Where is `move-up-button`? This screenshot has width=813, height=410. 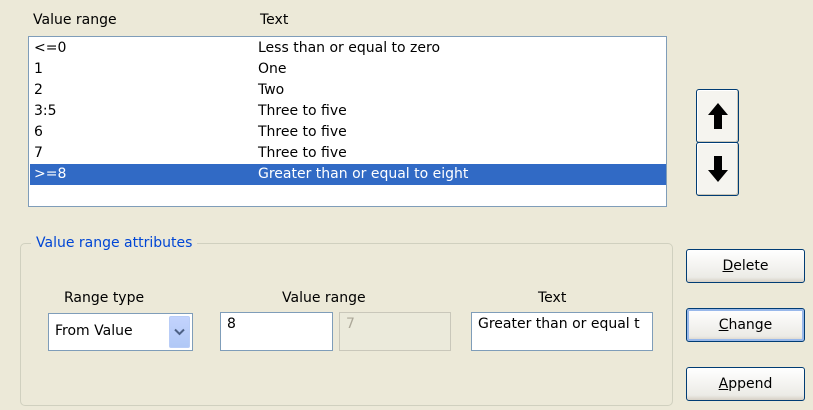
move-up-button is located at coordinates (717, 116).